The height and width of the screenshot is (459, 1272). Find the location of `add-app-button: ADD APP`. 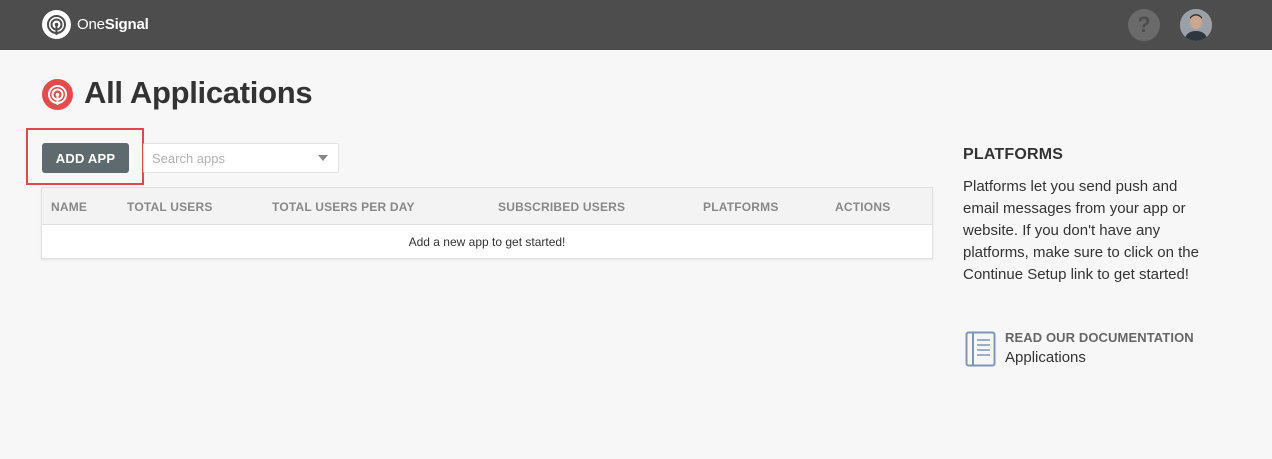

add-app-button: ADD APP is located at coordinates (85, 158).